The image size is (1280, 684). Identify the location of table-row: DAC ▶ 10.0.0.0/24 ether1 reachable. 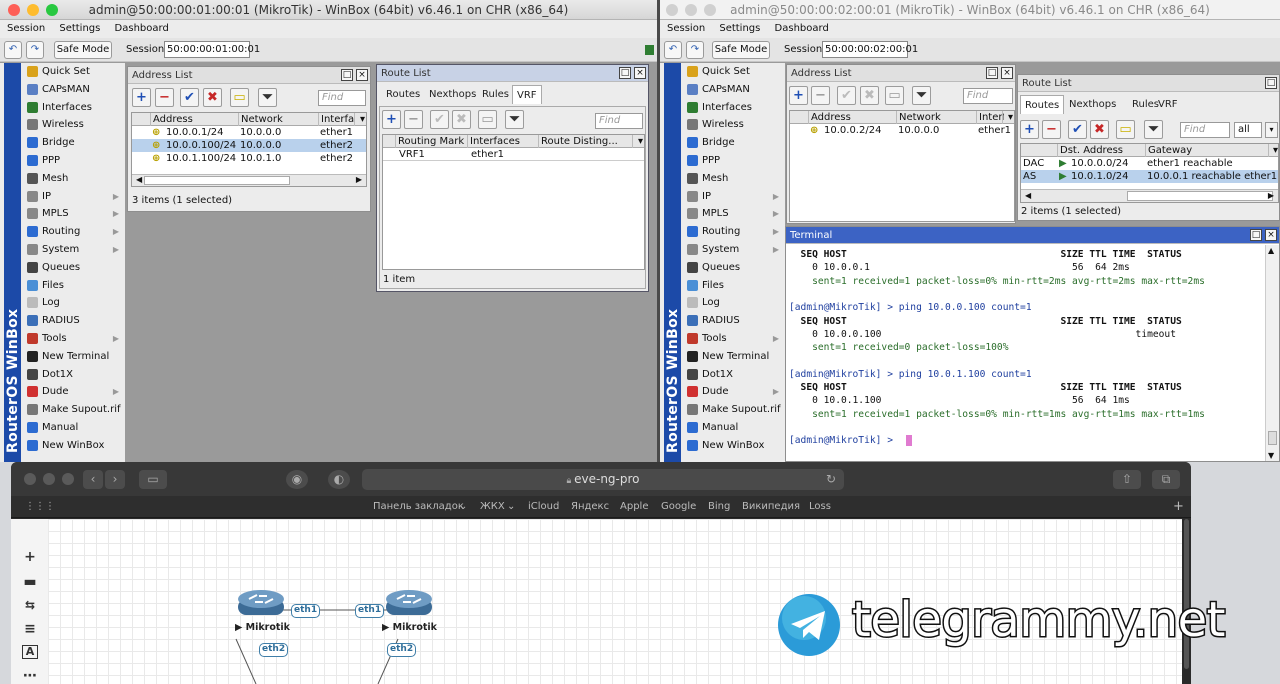
(1149, 163).